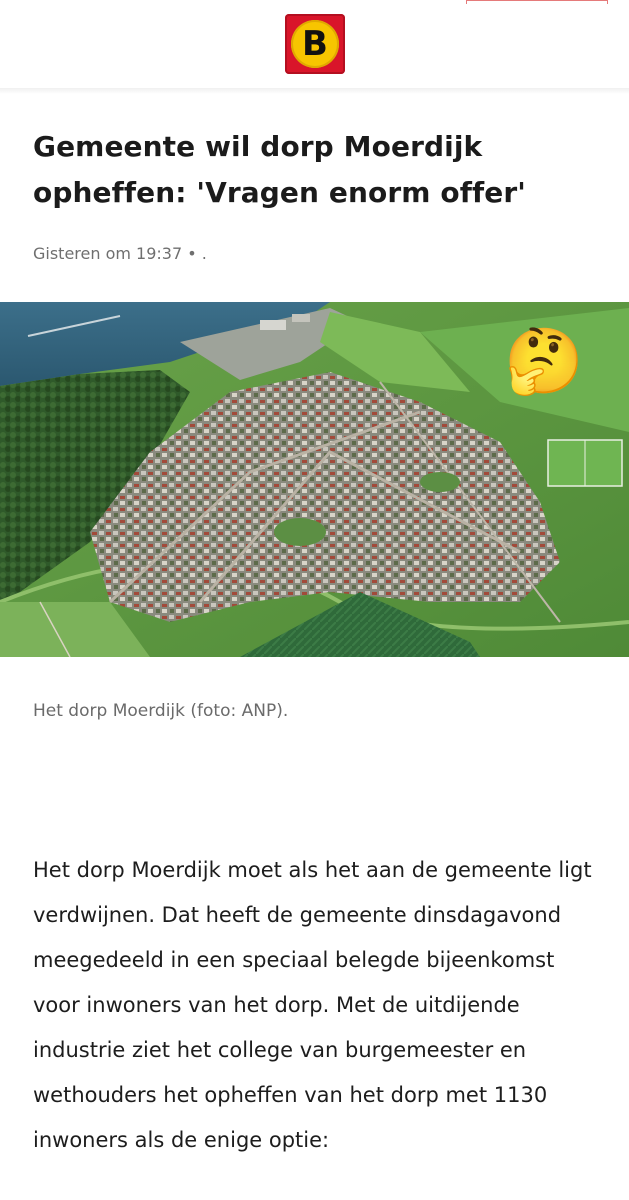 This screenshot has width=629, height=1200. Describe the element at coordinates (120, 253) in the screenshot. I see `article-timestamp: Gisteren om 19:37 • .` at that location.